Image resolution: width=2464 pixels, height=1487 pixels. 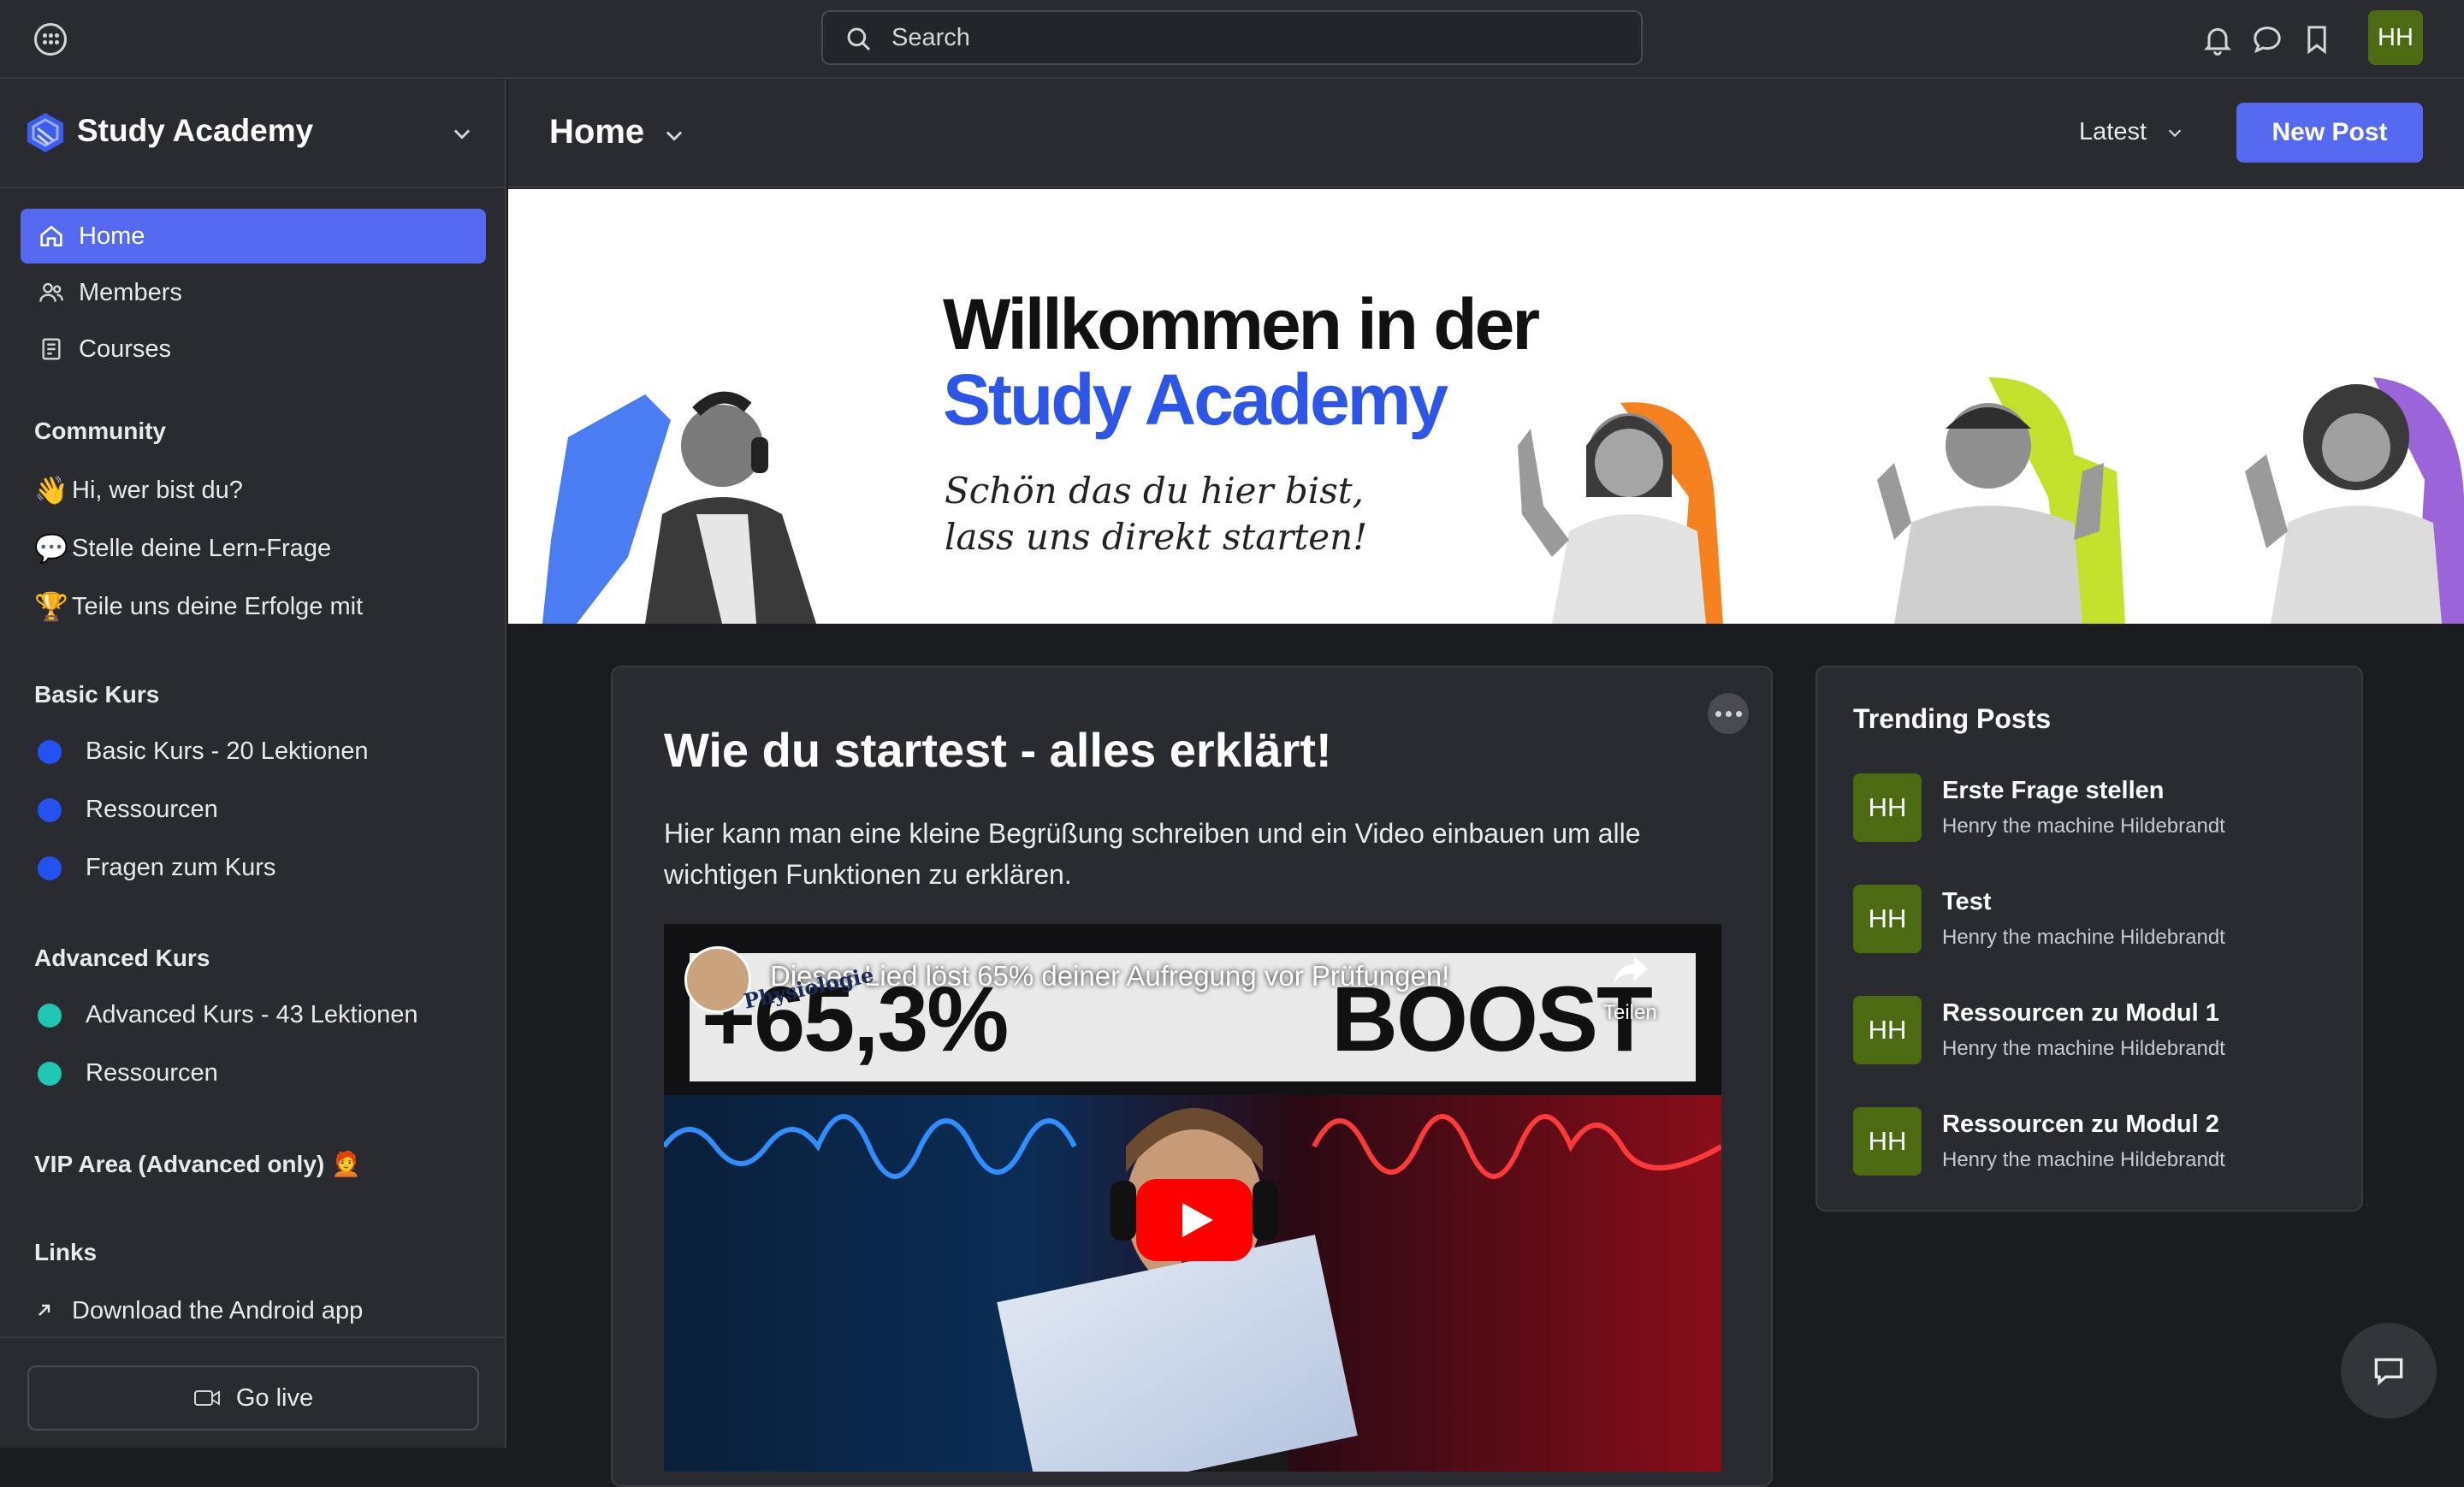 I want to click on new-post-button: New Post, so click(x=2329, y=133).